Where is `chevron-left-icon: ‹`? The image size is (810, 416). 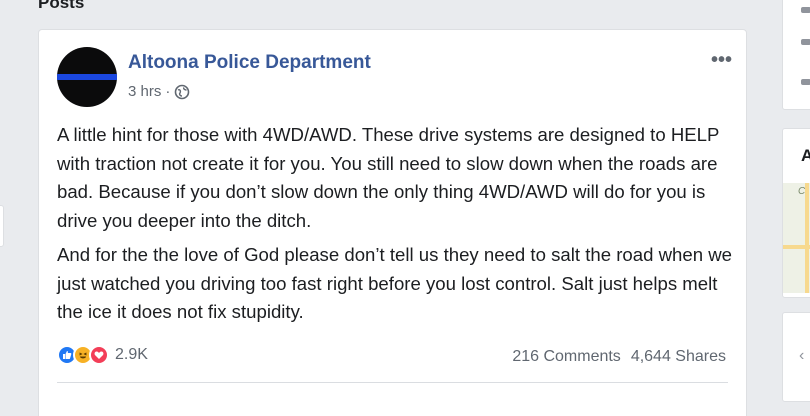 chevron-left-icon: ‹ is located at coordinates (801, 356).